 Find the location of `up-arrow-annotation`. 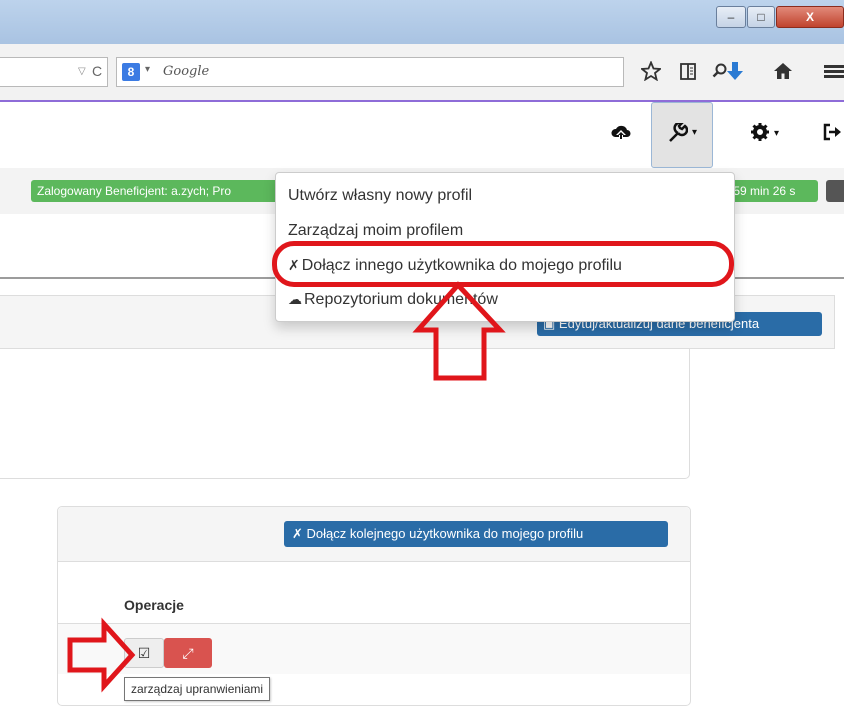

up-arrow-annotation is located at coordinates (459, 331).